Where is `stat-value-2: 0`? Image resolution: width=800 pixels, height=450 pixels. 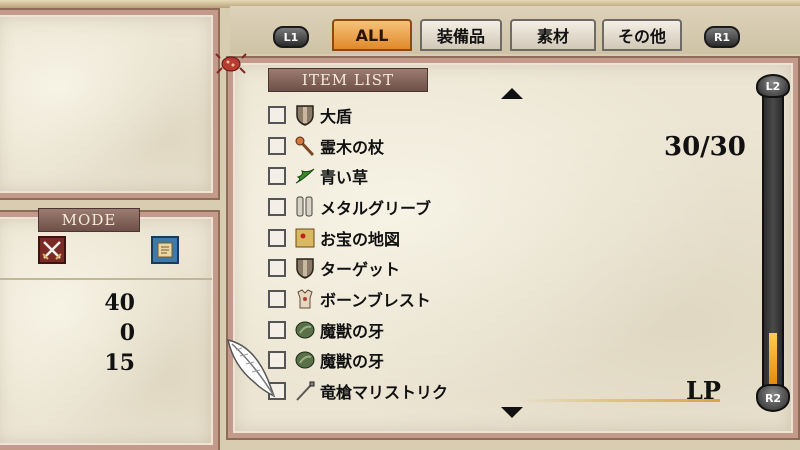 stat-value-2: 0 is located at coordinates (127, 333).